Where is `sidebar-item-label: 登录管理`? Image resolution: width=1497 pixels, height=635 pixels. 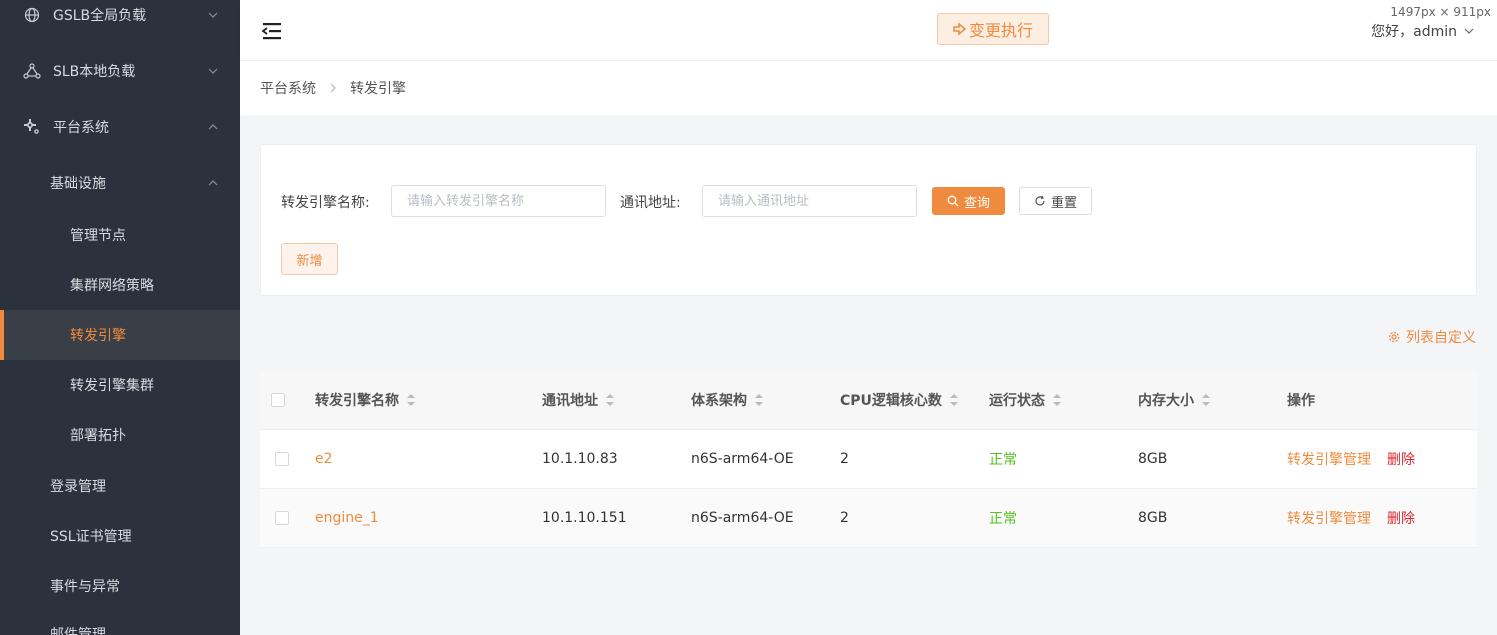 sidebar-item-label: 登录管理 is located at coordinates (78, 487).